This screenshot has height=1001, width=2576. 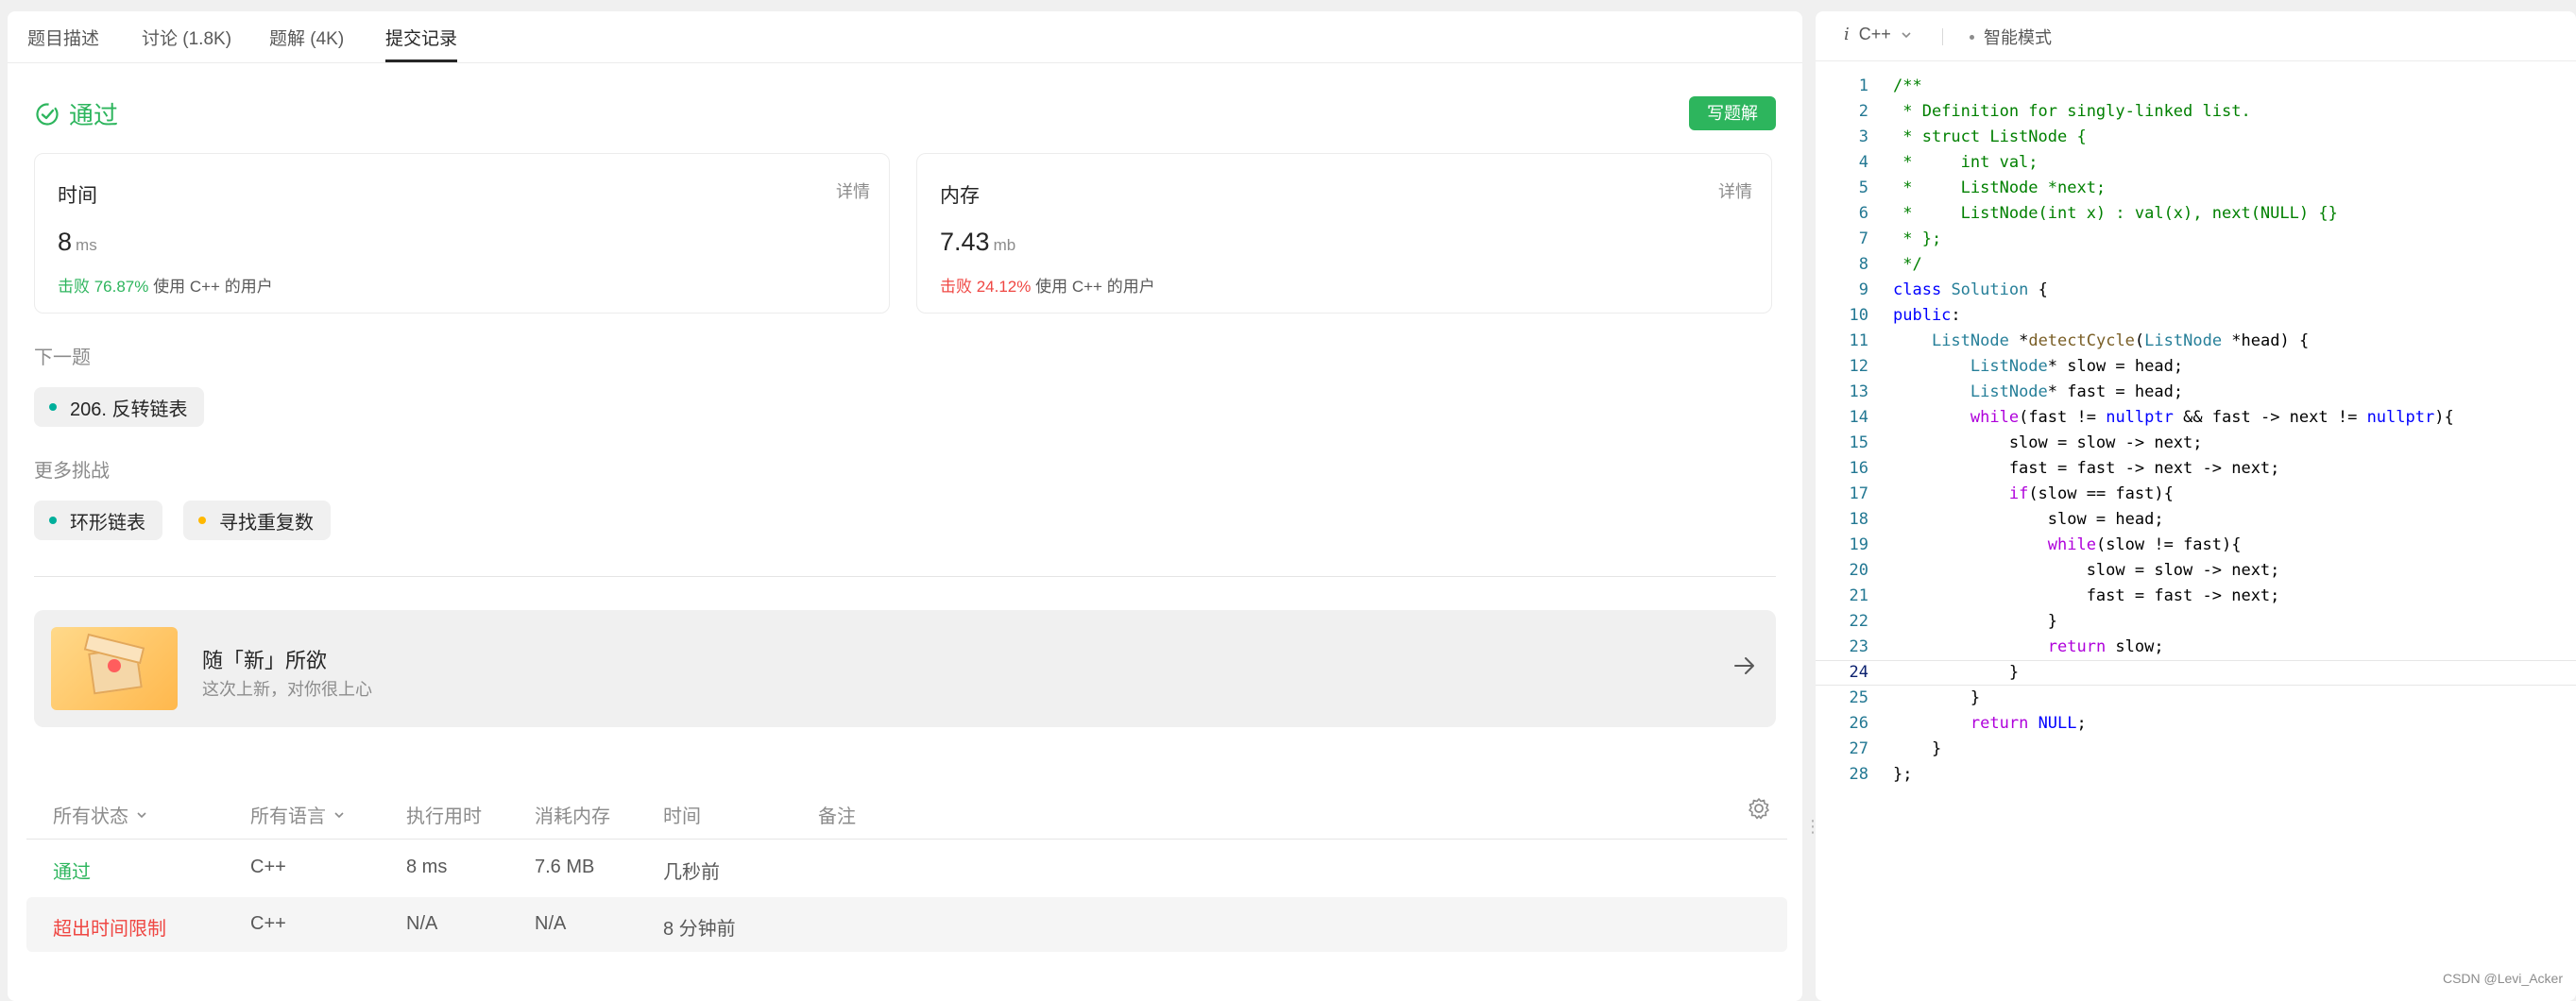 I want to click on code-text: fast = fast -> next -> next;, so click(x=2087, y=468).